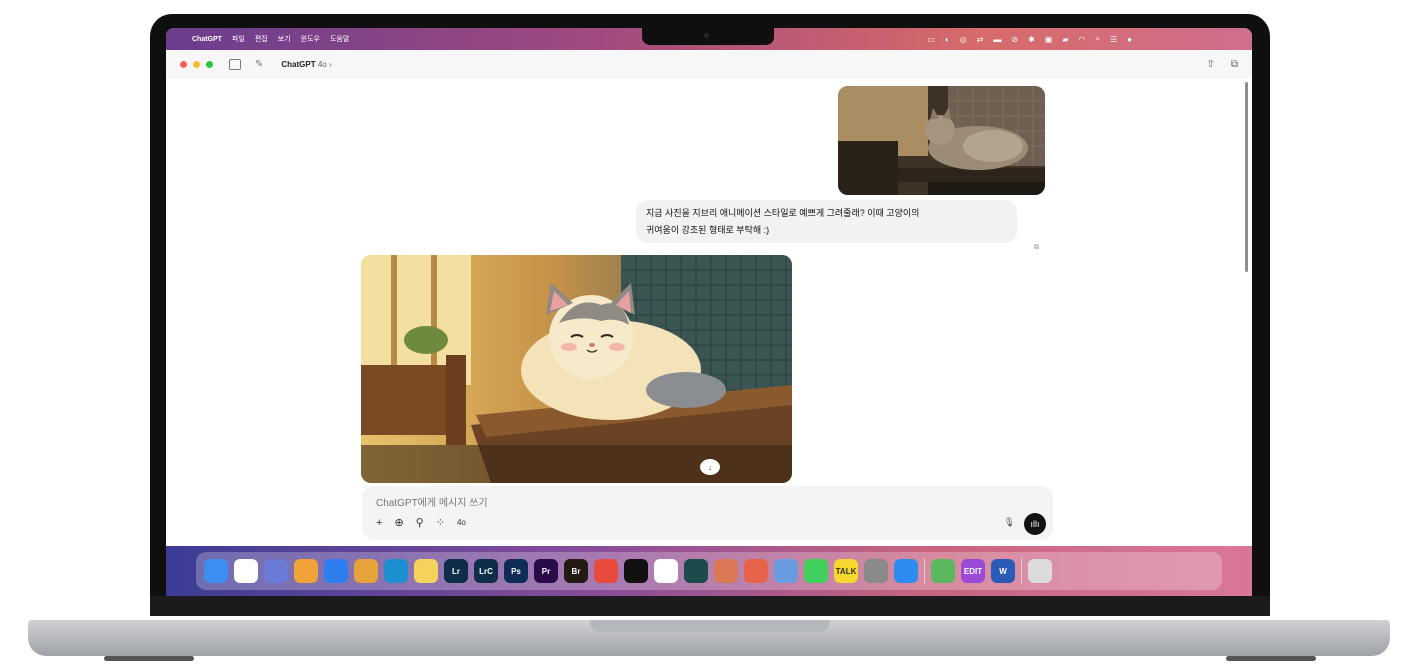 This screenshot has width=1416, height=672. I want to click on new-chat-icon: ✎, so click(259, 64).